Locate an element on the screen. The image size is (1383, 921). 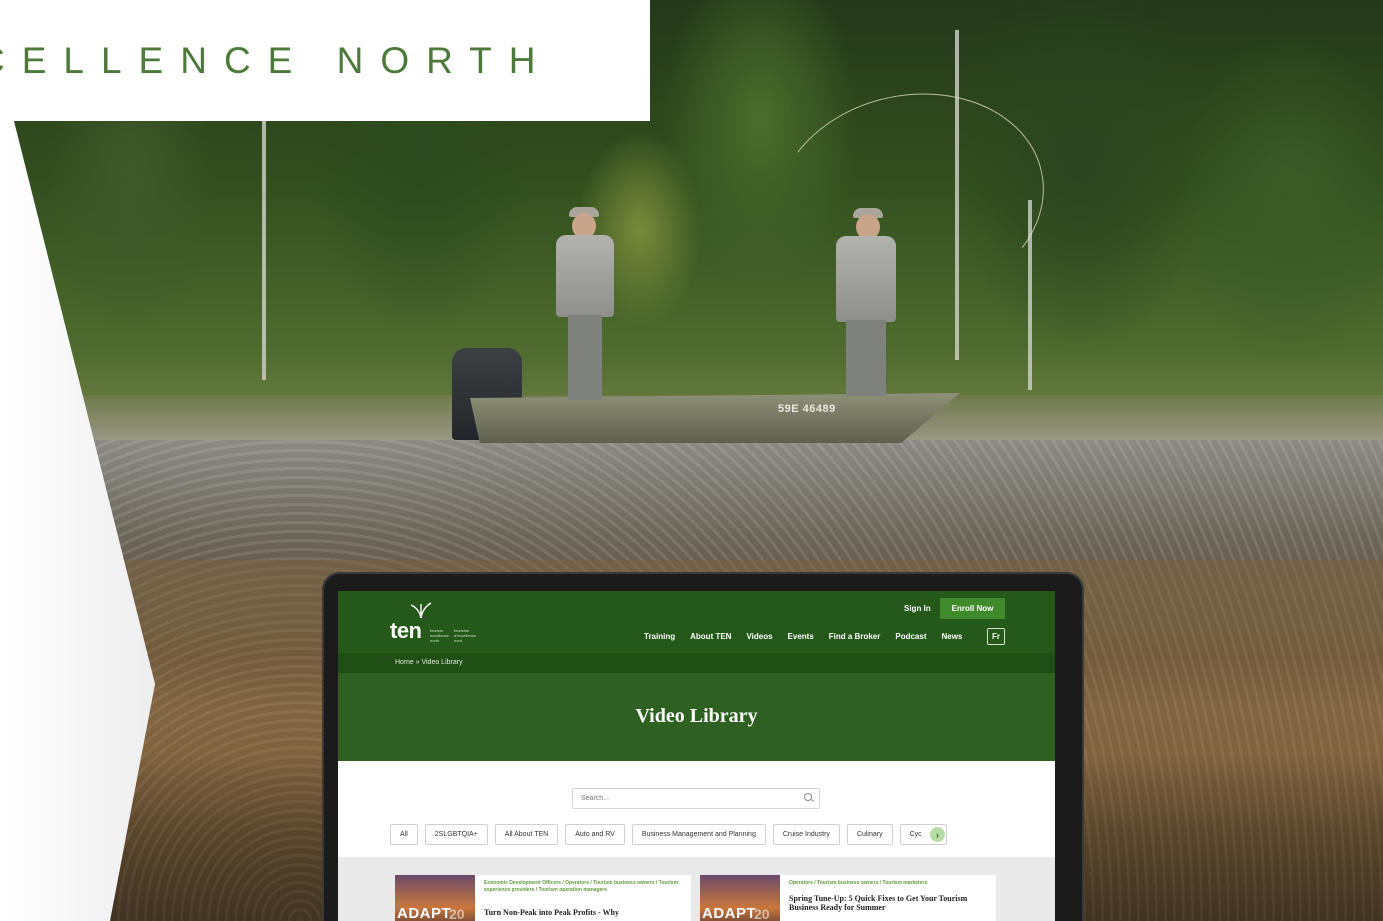
nav-events: Events is located at coordinates (801, 636).